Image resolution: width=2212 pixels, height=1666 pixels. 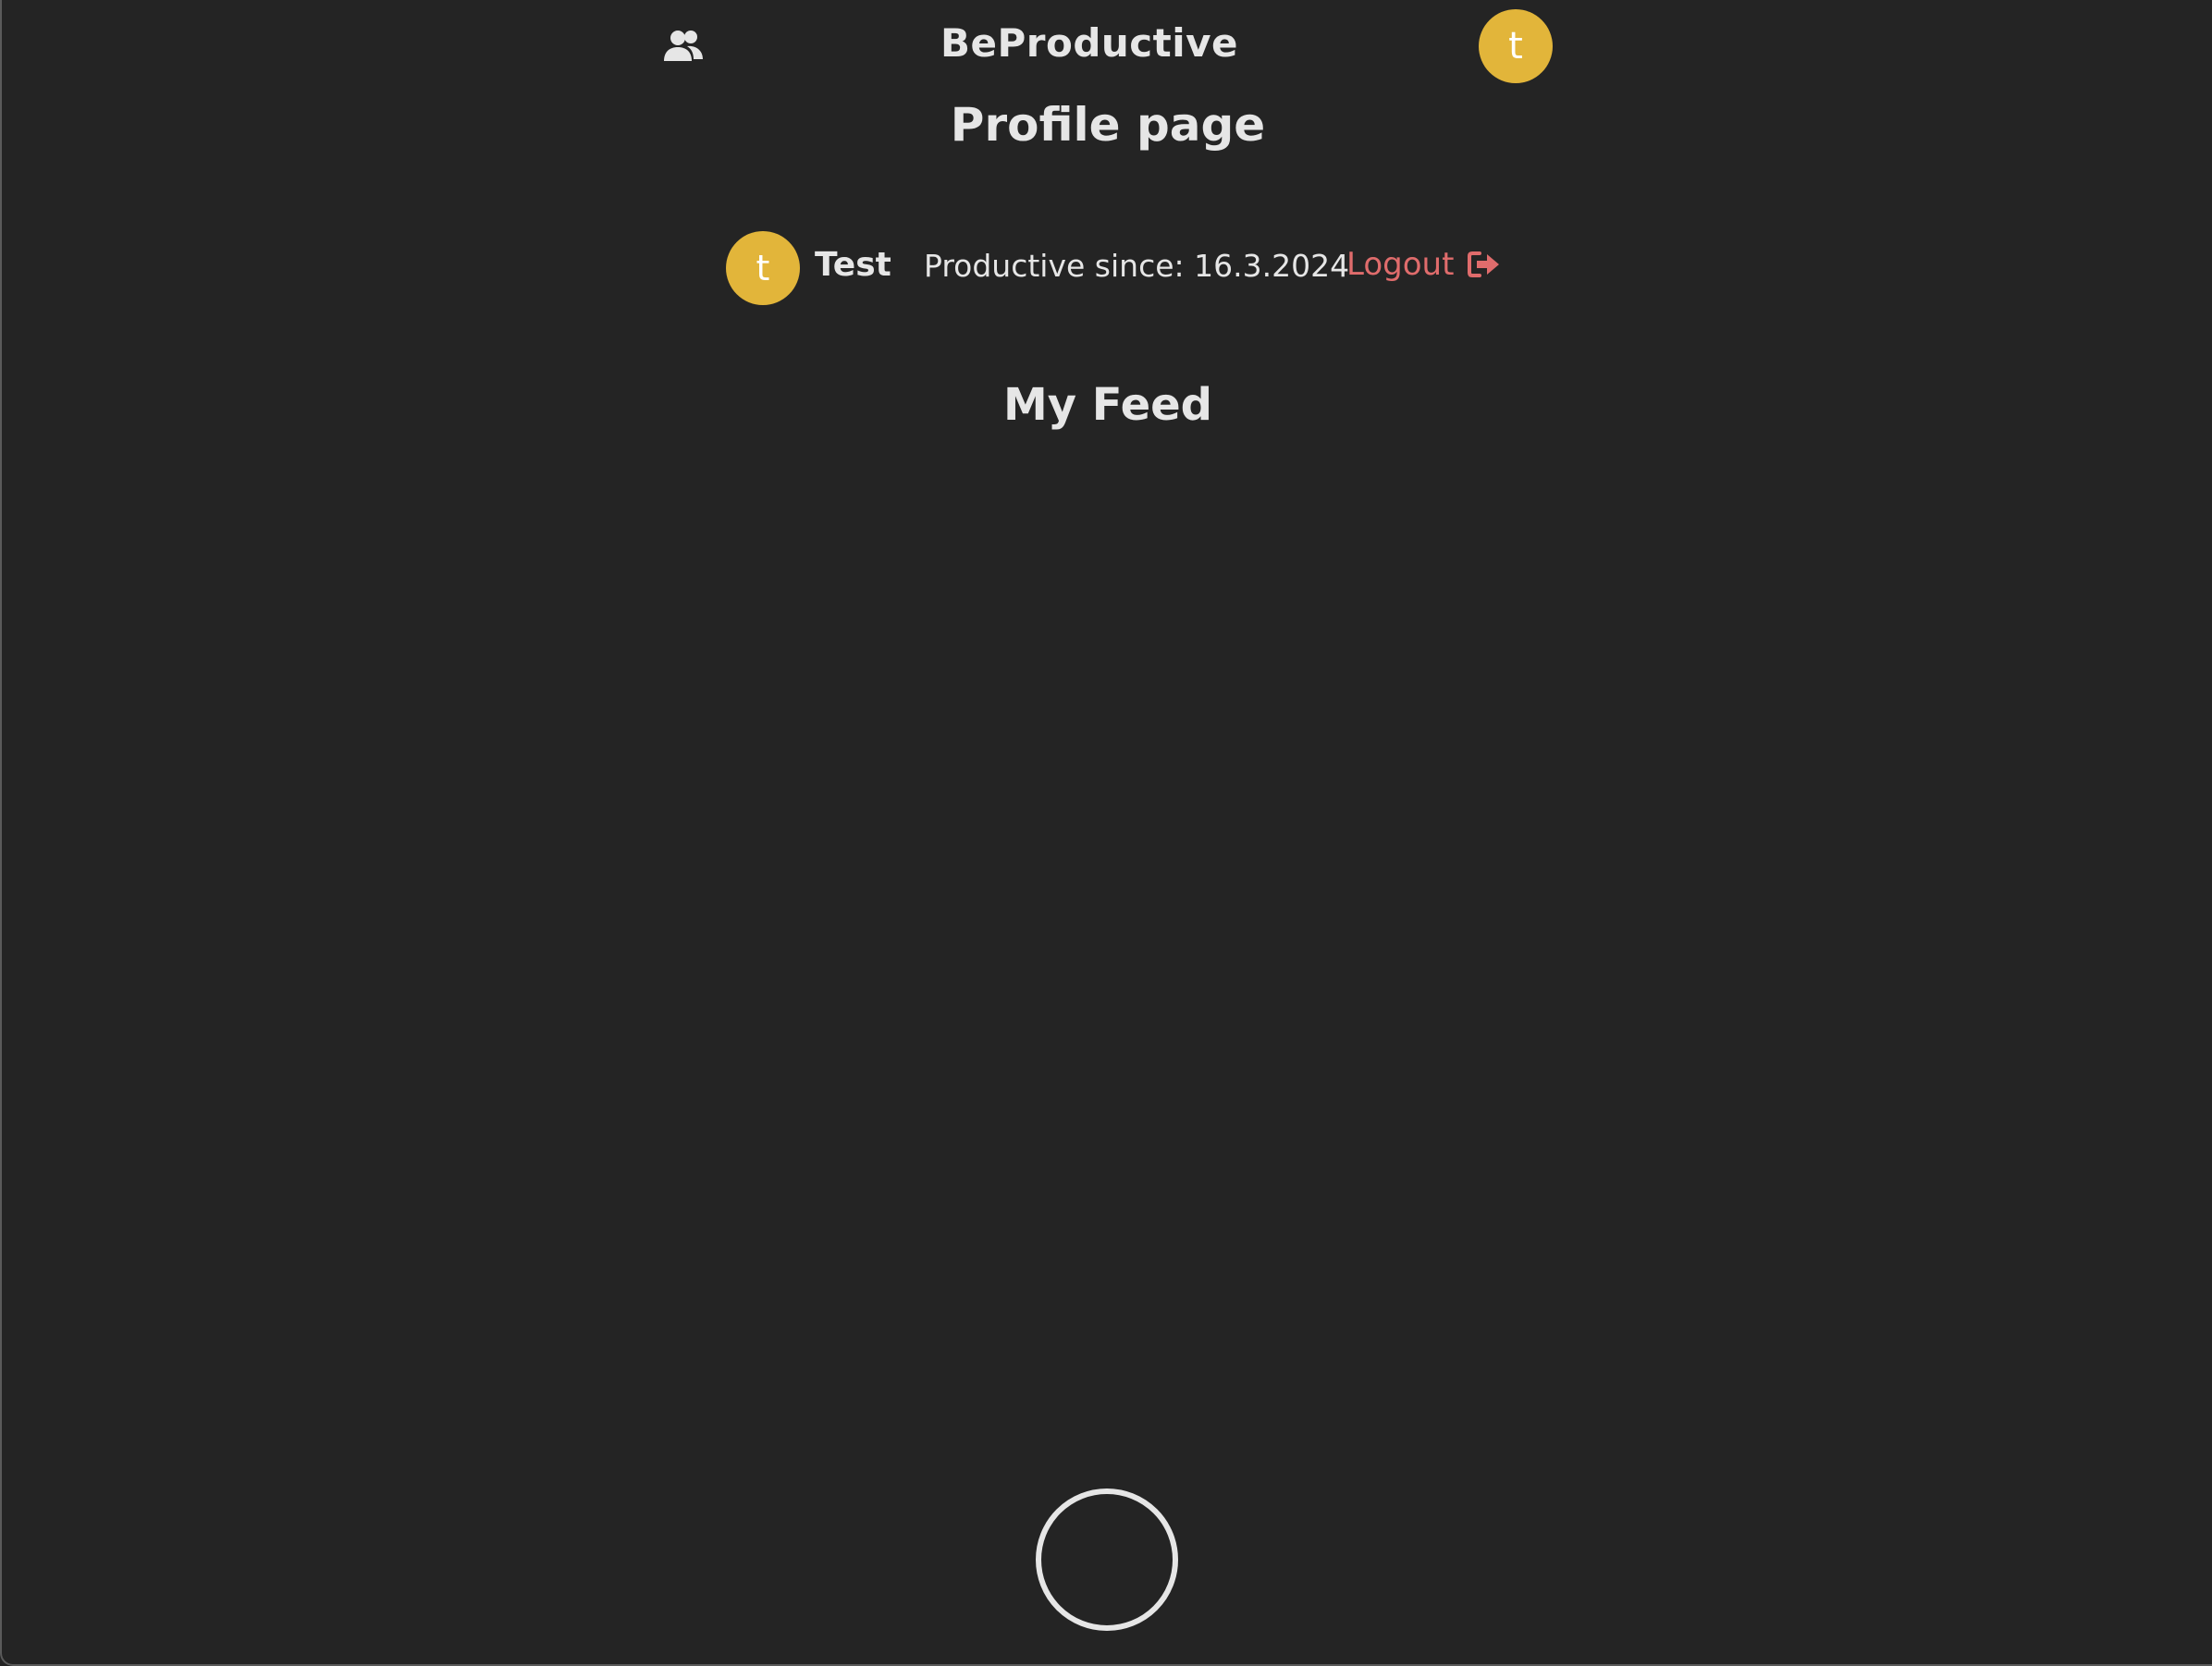 What do you see at coordinates (1107, 1560) in the screenshot?
I see `circle-action-button` at bounding box center [1107, 1560].